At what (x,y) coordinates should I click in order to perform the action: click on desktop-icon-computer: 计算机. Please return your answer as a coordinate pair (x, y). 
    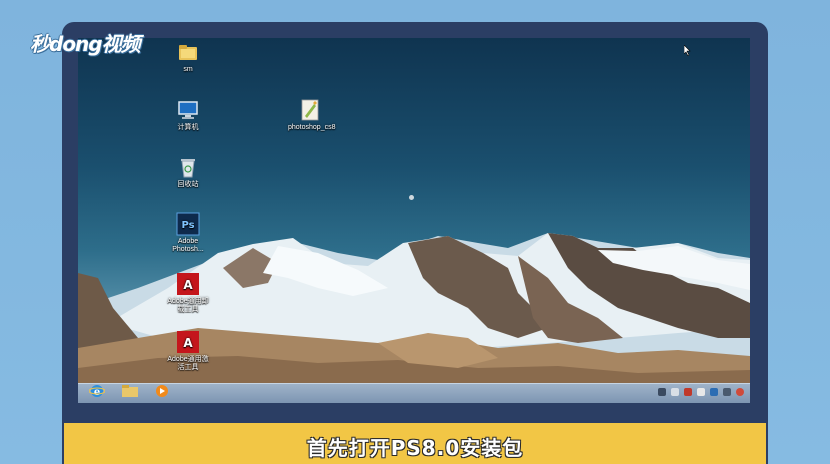
    Looking at the image, I should click on (188, 115).